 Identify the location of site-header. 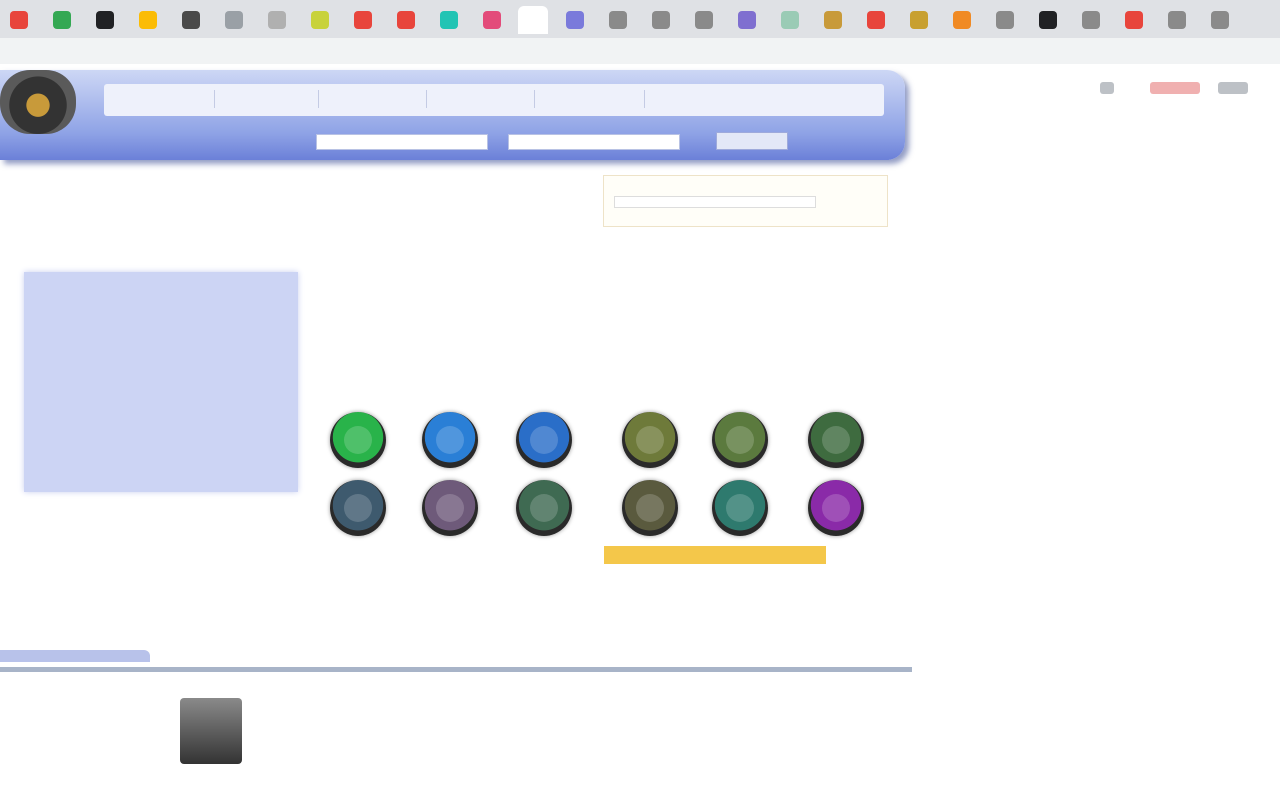
(455, 115).